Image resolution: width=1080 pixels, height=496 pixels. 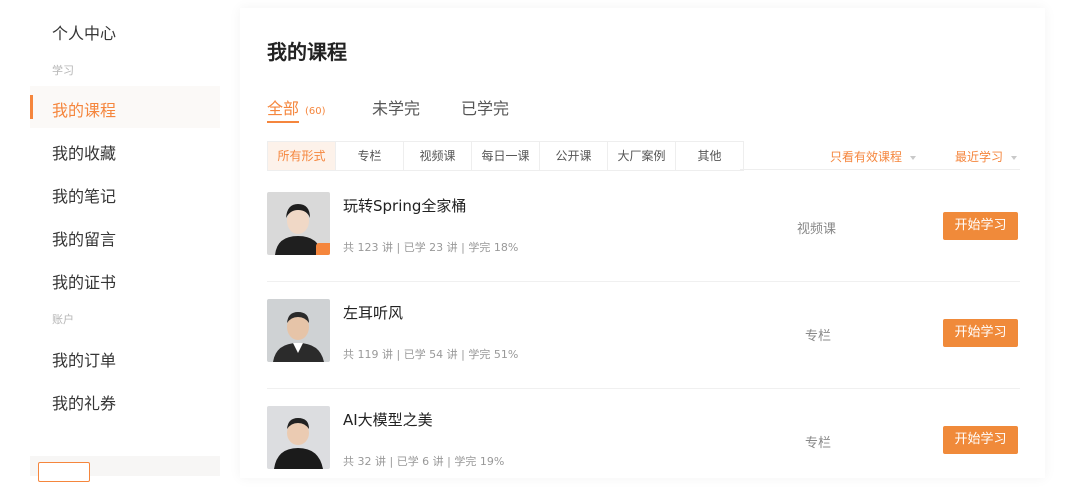 What do you see at coordinates (84, 195) in the screenshot?
I see `sidebar-item-my-notes: 我的笔记` at bounding box center [84, 195].